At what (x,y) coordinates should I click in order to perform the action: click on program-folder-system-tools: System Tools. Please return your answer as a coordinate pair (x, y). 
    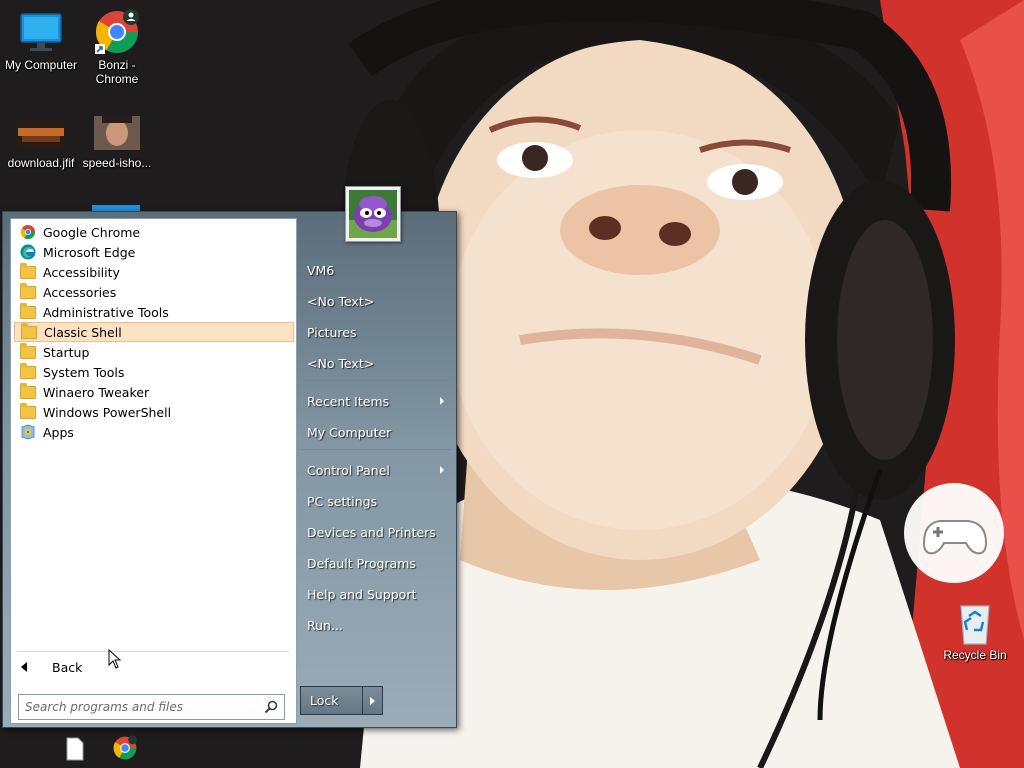
    Looking at the image, I should click on (154, 372).